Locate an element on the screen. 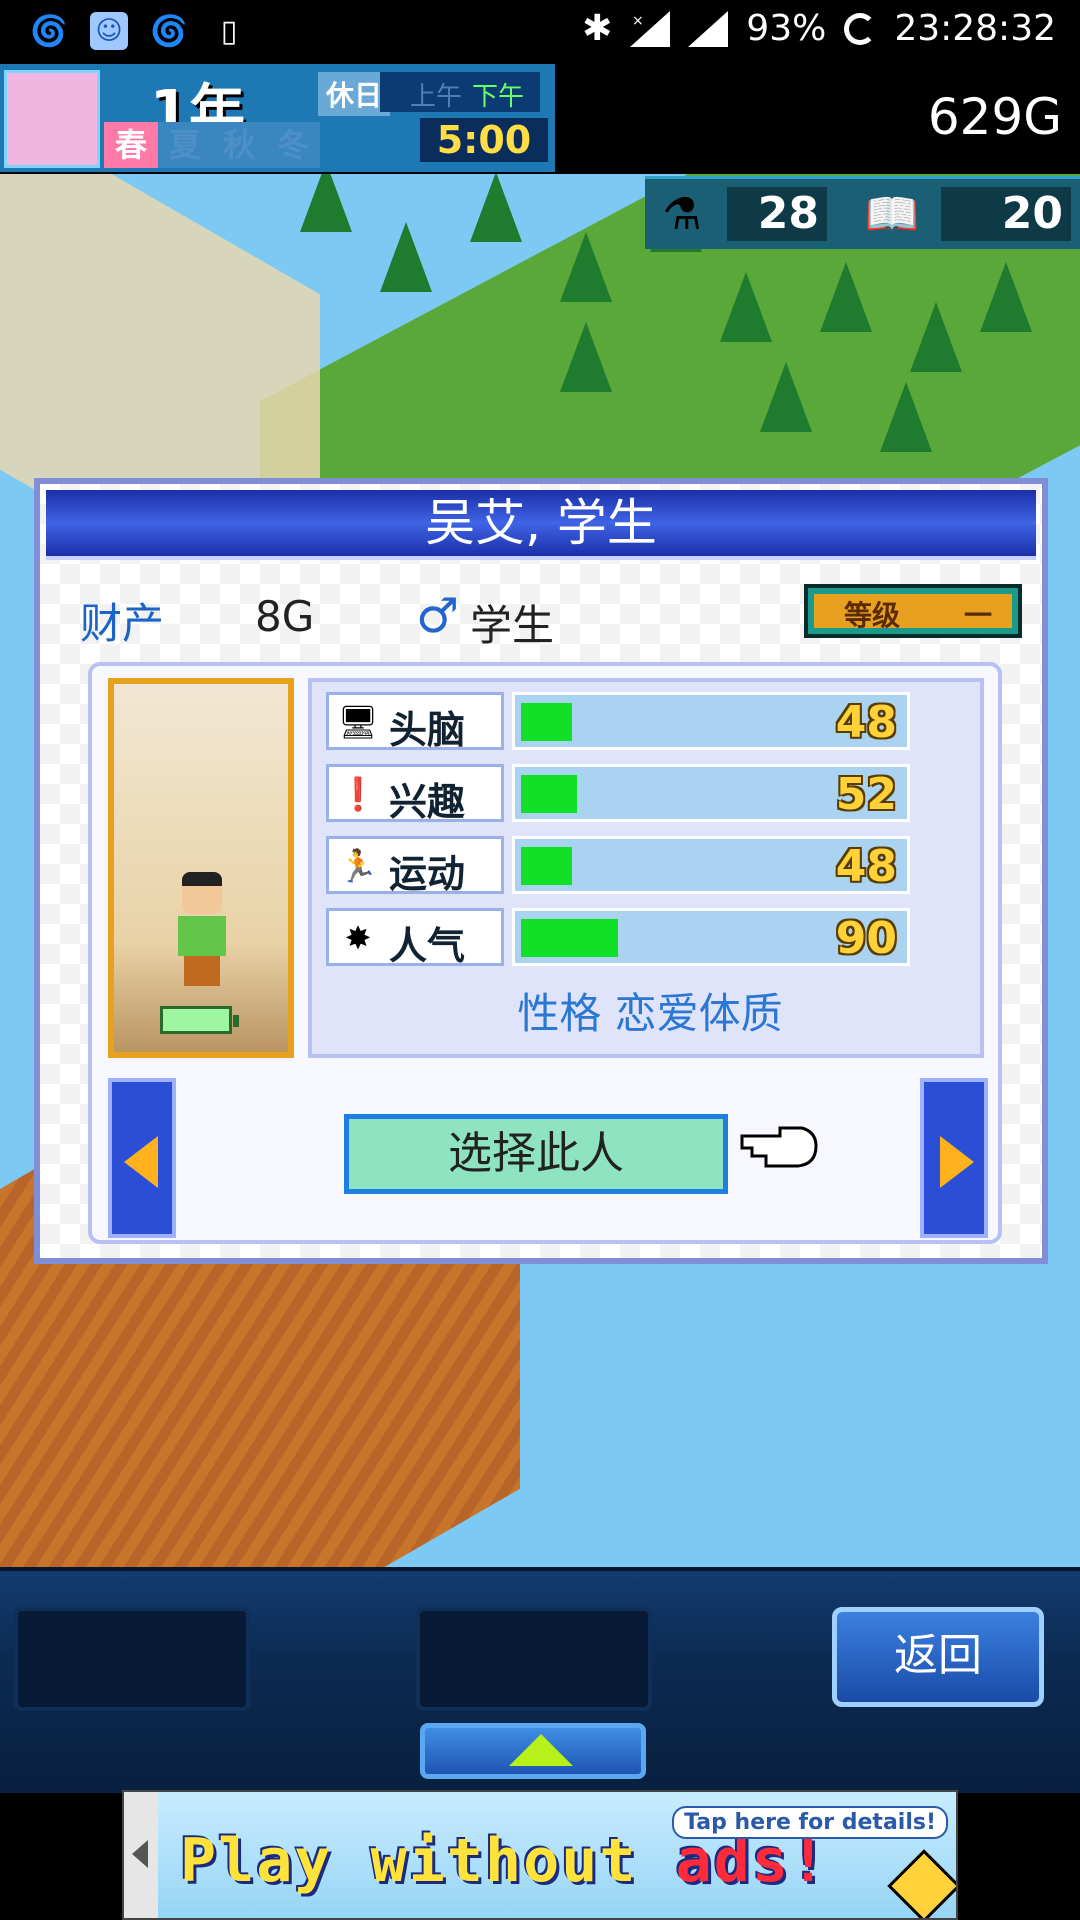 The width and height of the screenshot is (1080, 1920). stat-name: 运动 is located at coordinates (427, 874).